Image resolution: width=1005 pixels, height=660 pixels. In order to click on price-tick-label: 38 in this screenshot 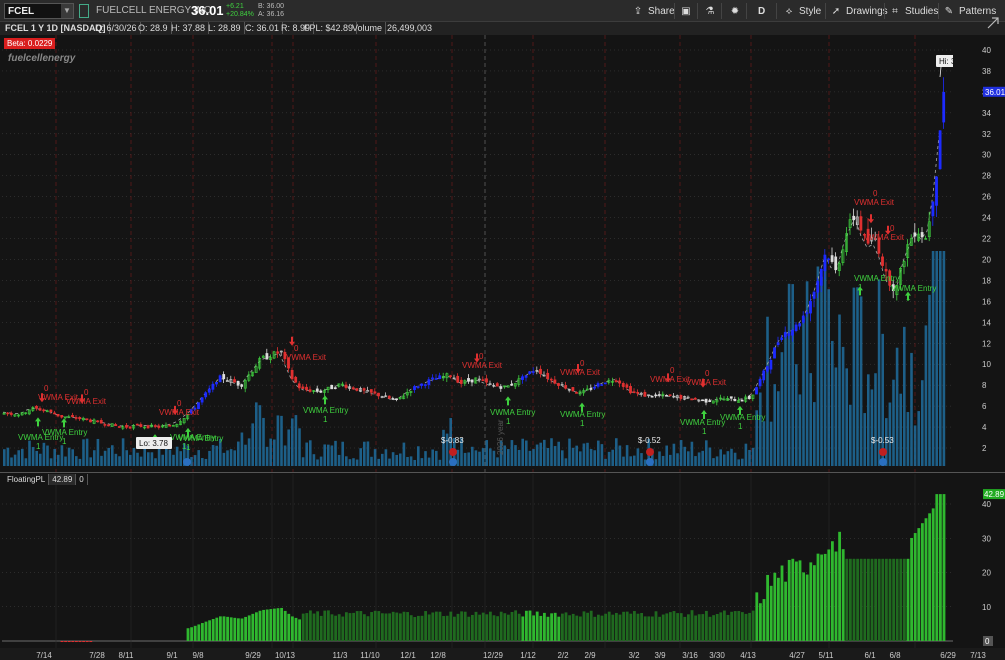, I will do `click(986, 71)`.